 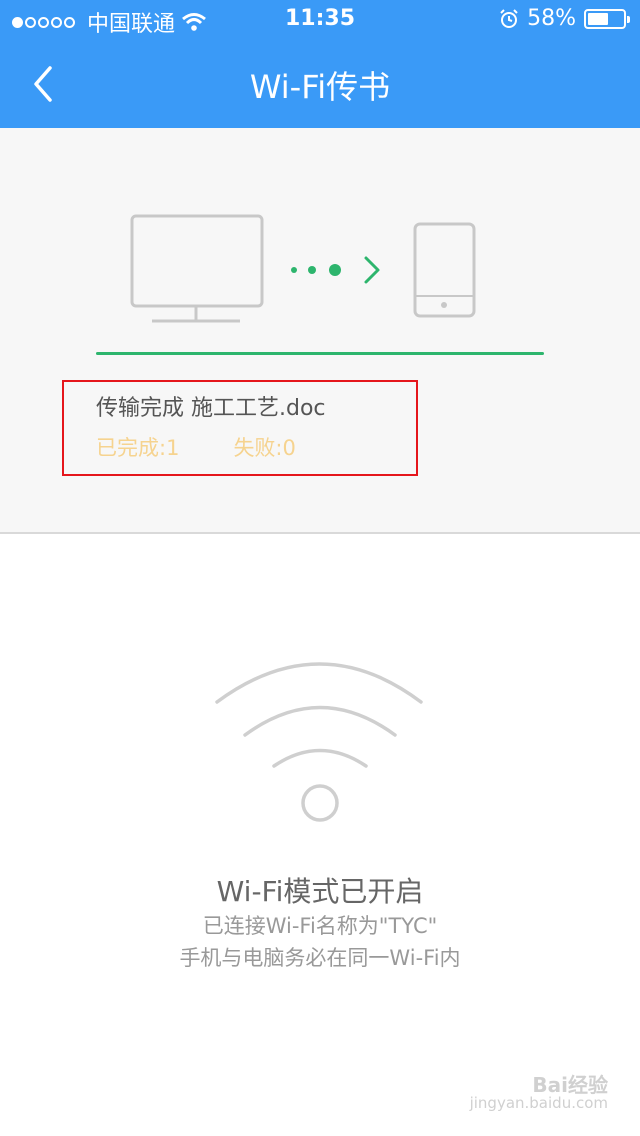 What do you see at coordinates (197, 268) in the screenshot?
I see `computer-icon` at bounding box center [197, 268].